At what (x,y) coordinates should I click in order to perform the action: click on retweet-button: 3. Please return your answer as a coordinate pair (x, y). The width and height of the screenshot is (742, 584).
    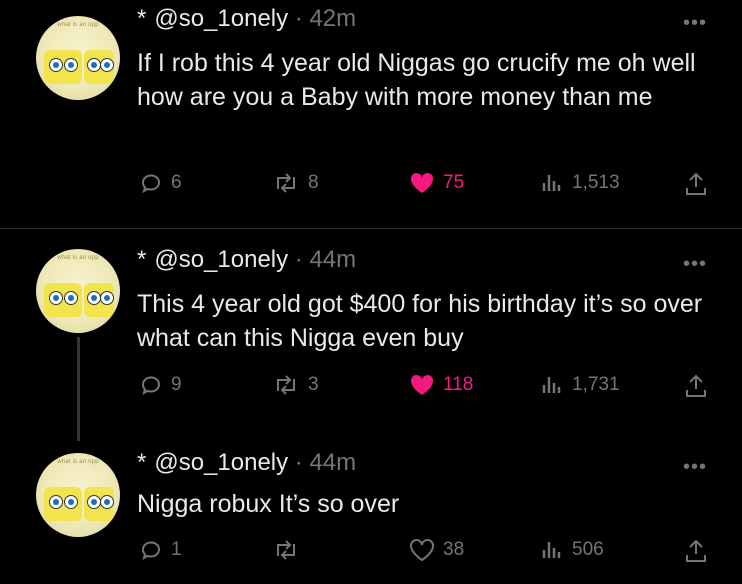
    Looking at the image, I should click on (295, 385).